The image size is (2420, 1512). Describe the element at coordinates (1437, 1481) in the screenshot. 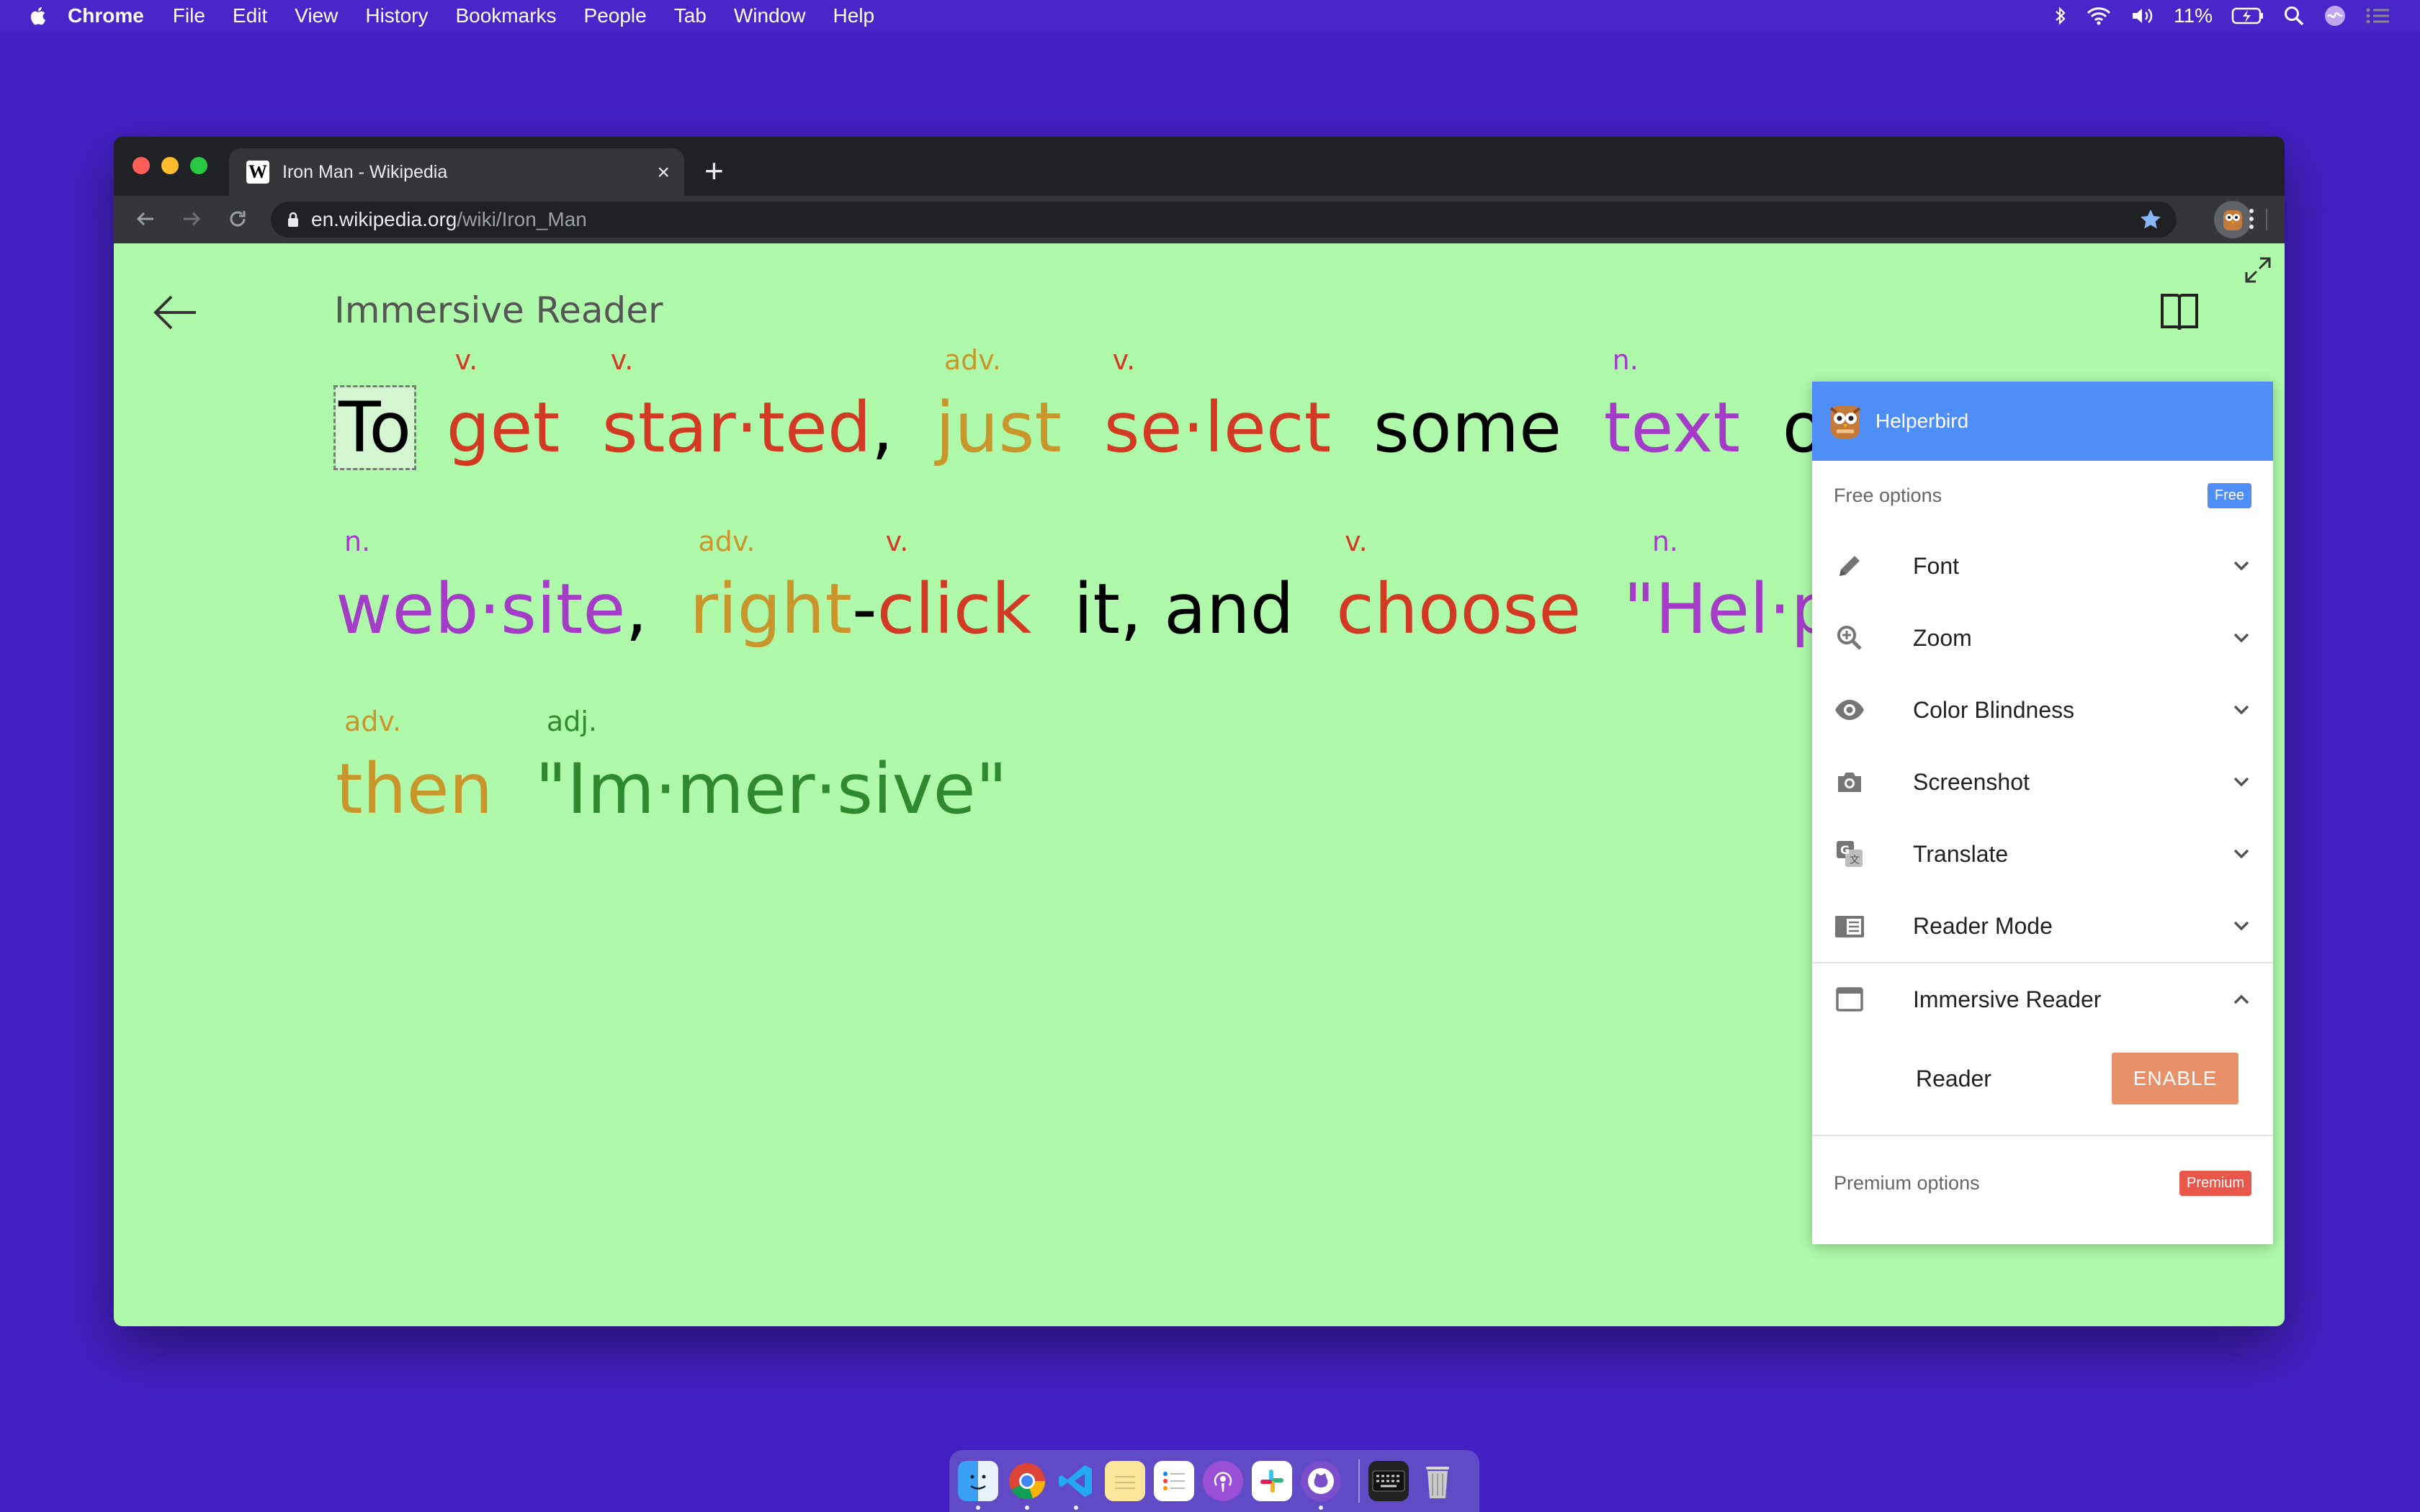

I see `trash-dock-icon` at that location.